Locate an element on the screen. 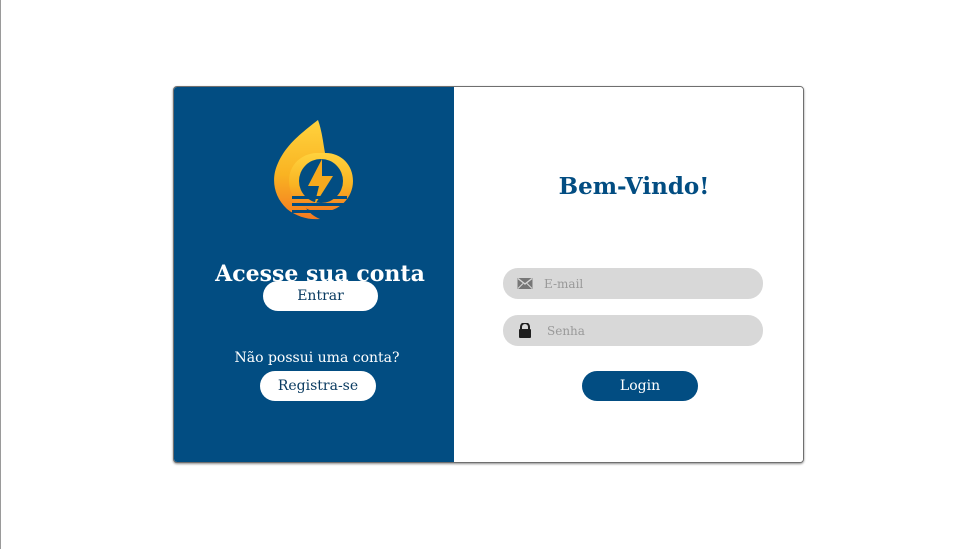  logo-stripe-top is located at coordinates (319, 197).